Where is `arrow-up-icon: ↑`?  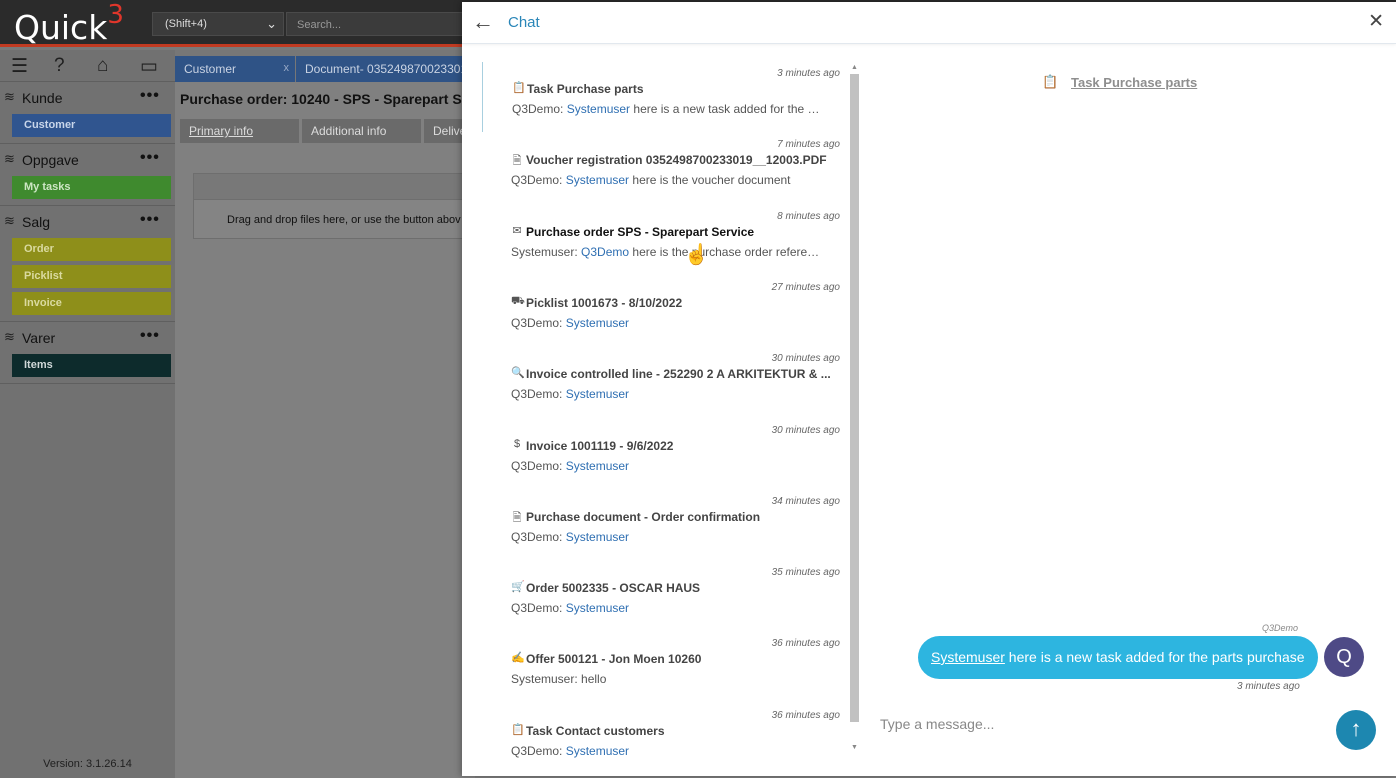
arrow-up-icon: ↑ is located at coordinates (1356, 728).